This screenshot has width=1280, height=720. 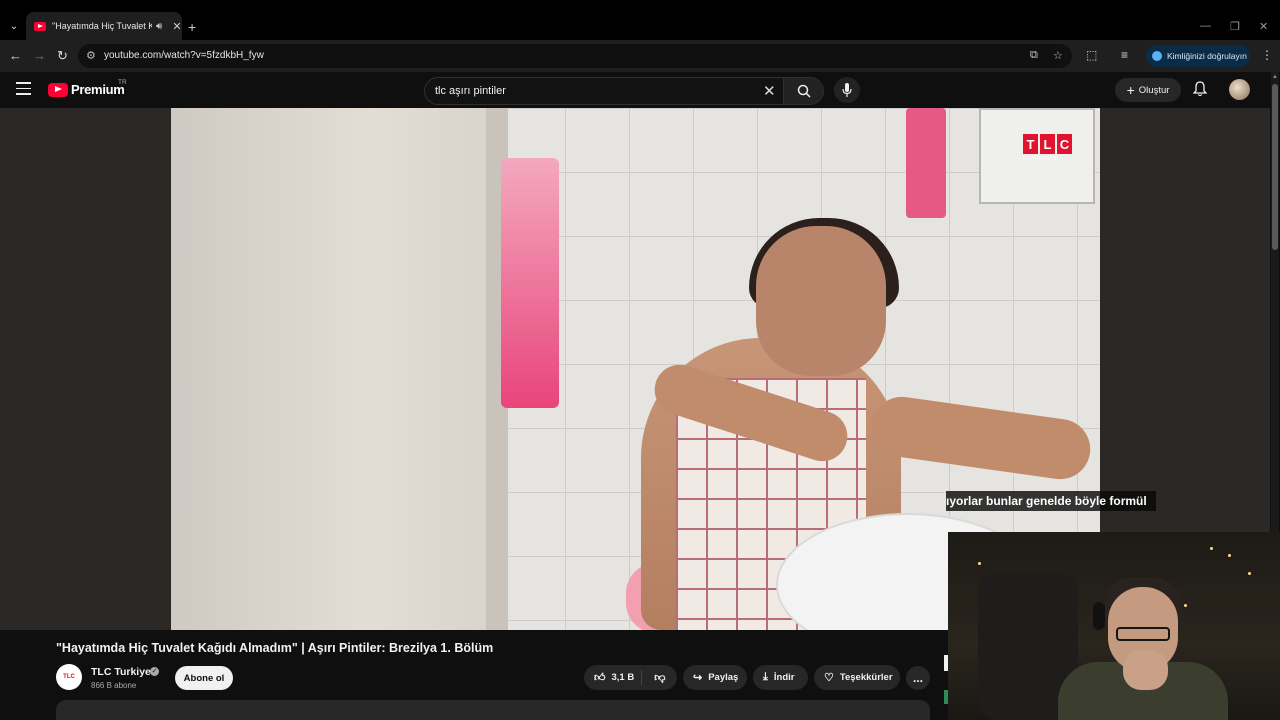 I want to click on thanks-button: ♡ Teşekkürler, so click(x=857, y=677).